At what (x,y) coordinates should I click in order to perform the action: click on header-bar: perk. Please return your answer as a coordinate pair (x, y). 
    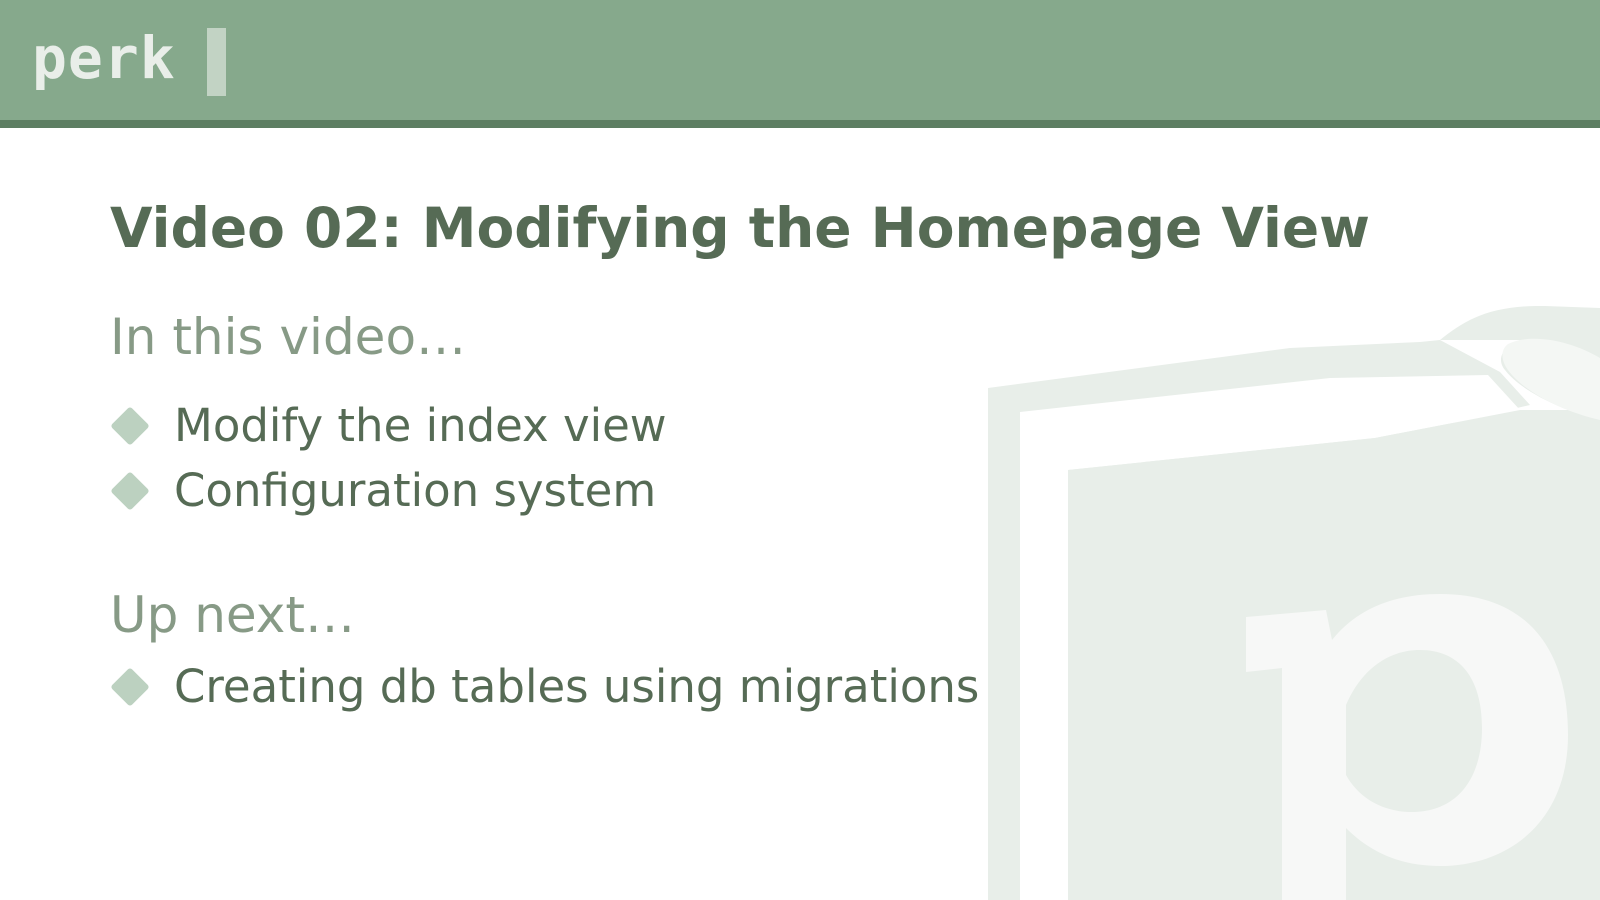
    Looking at the image, I should click on (800, 64).